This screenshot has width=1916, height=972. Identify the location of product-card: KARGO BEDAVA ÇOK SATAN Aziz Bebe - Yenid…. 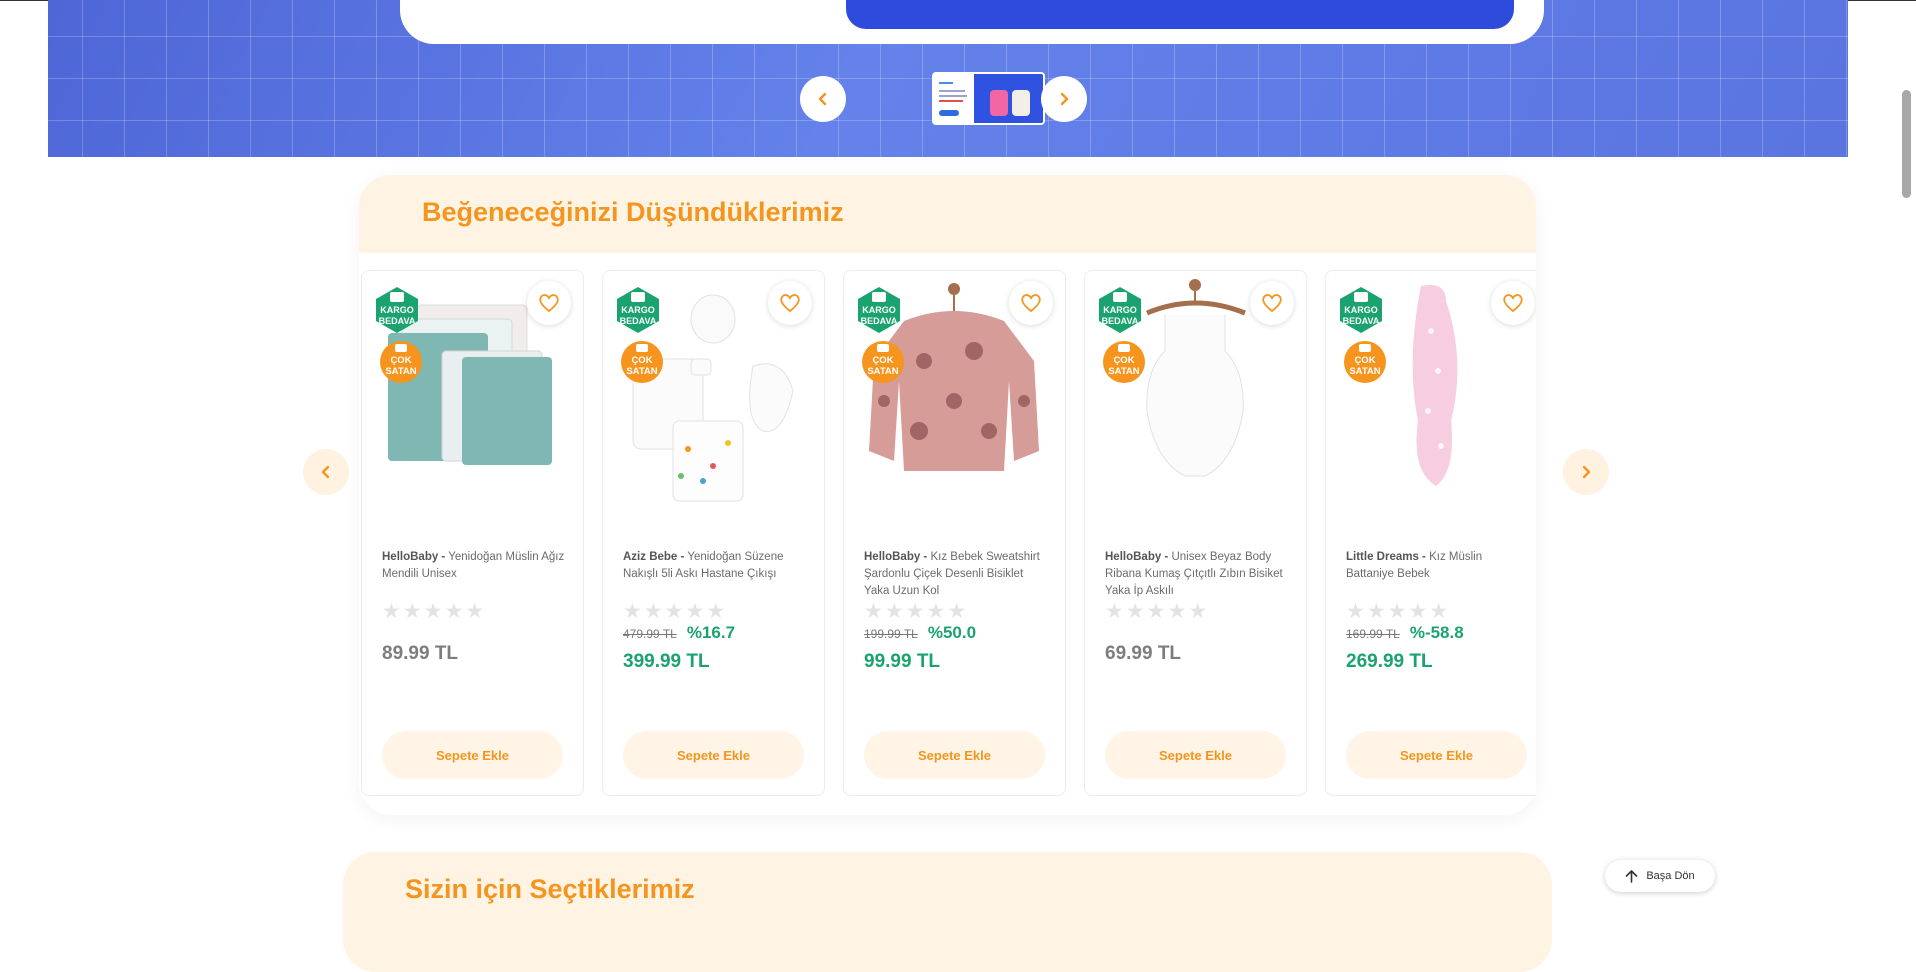
(713, 533).